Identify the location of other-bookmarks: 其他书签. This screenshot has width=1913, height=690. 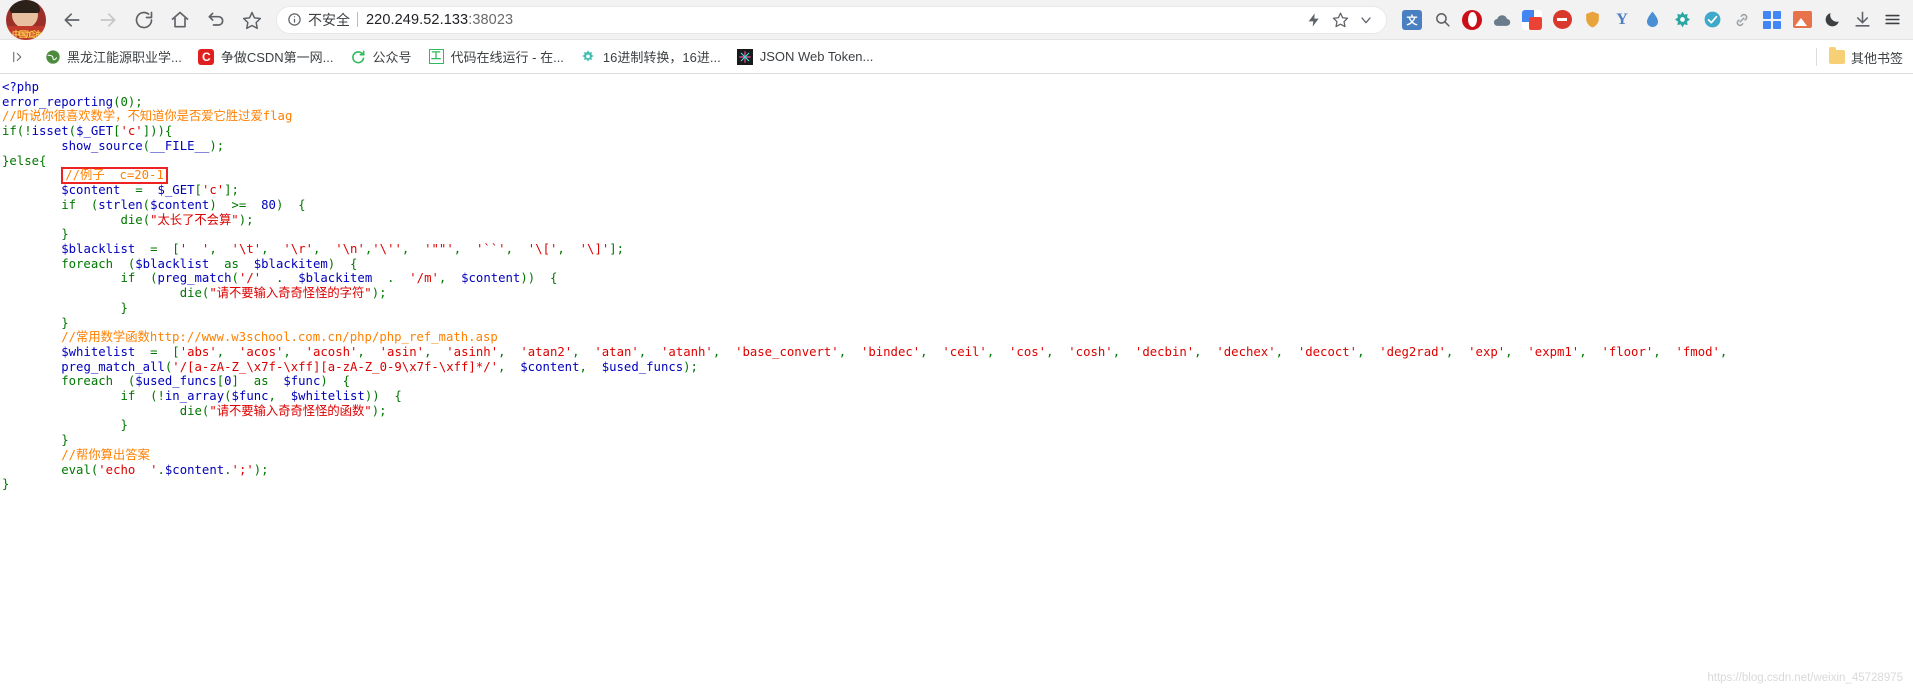
(1859, 57).